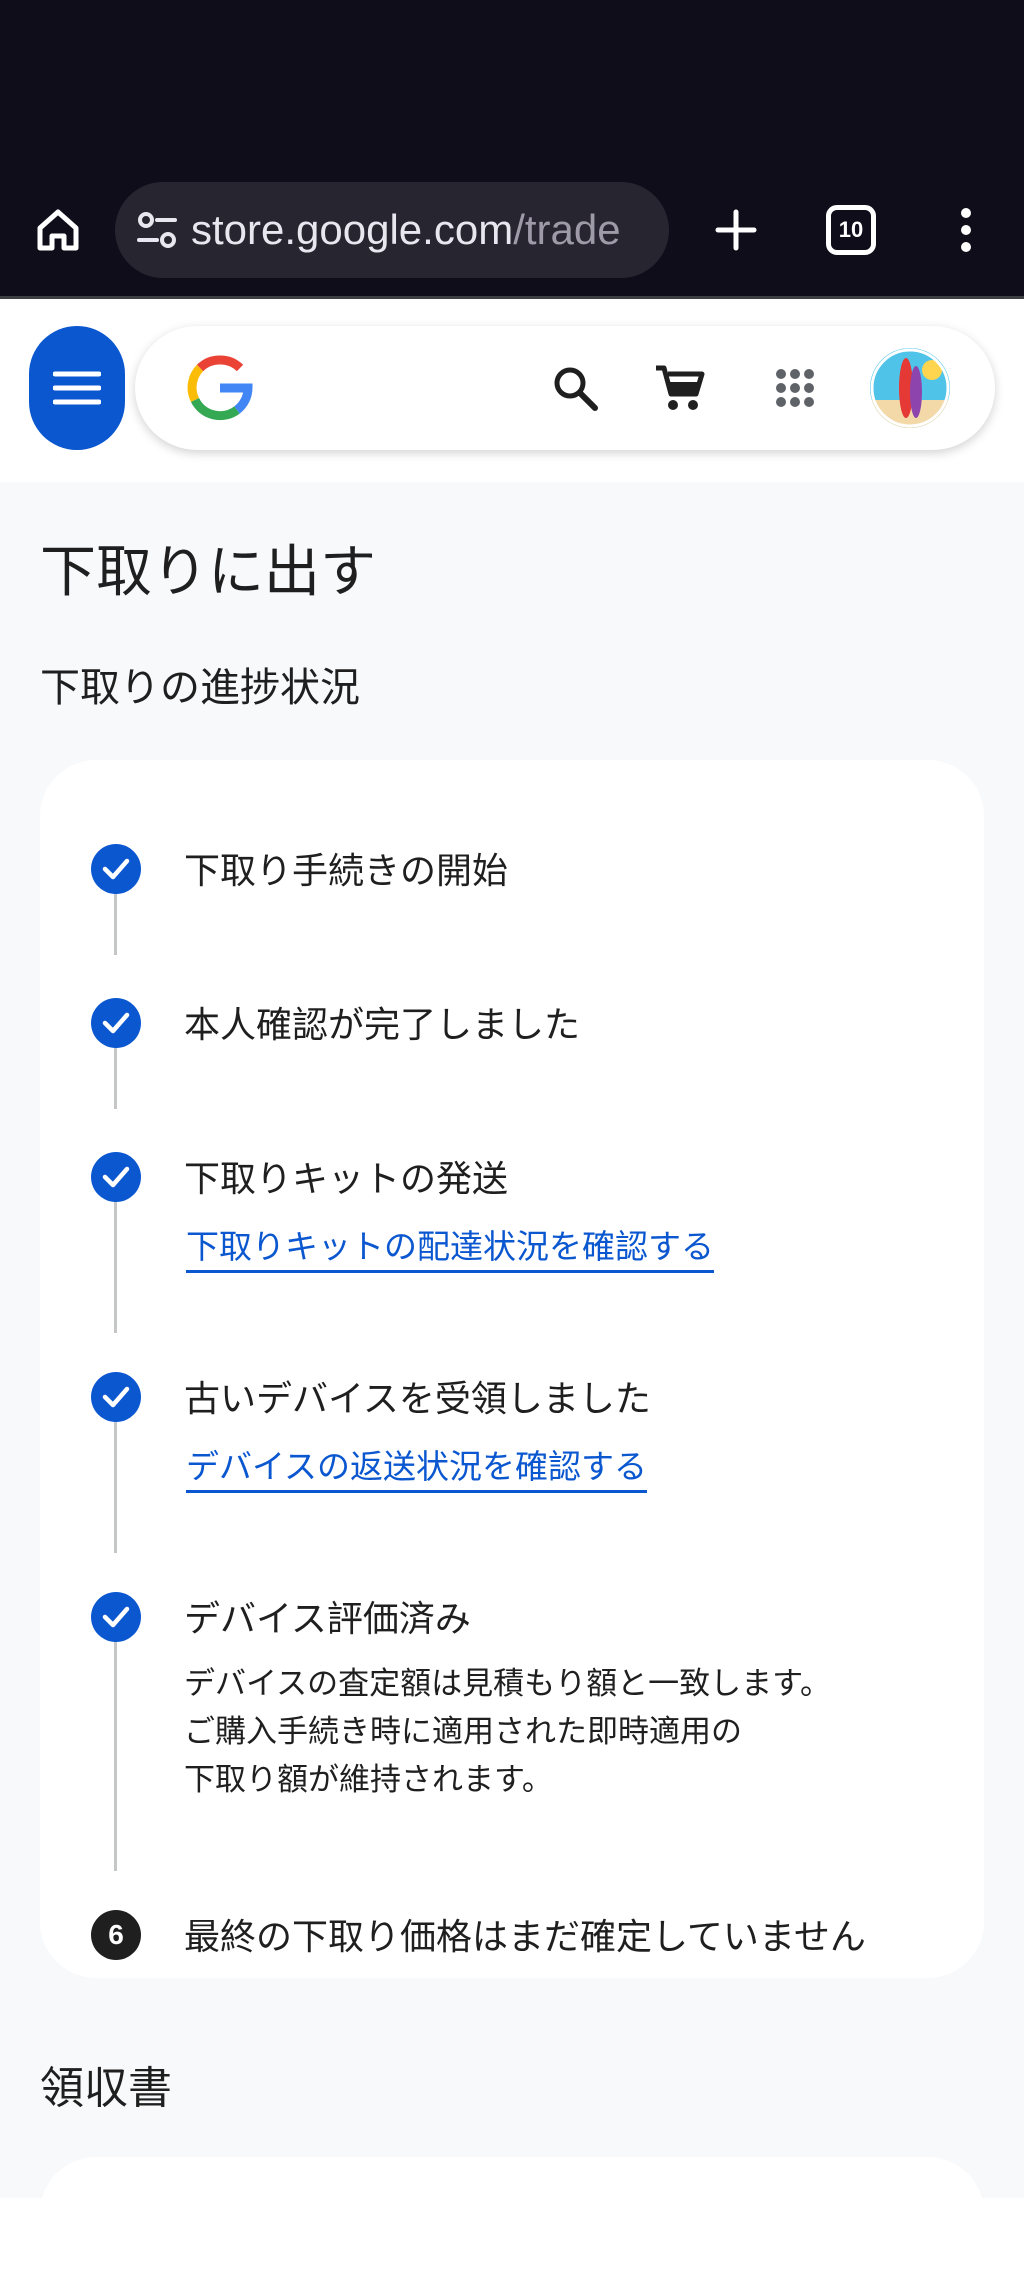 The width and height of the screenshot is (1024, 2284). What do you see at coordinates (106, 2088) in the screenshot?
I see `receipt-heading: 領収書` at bounding box center [106, 2088].